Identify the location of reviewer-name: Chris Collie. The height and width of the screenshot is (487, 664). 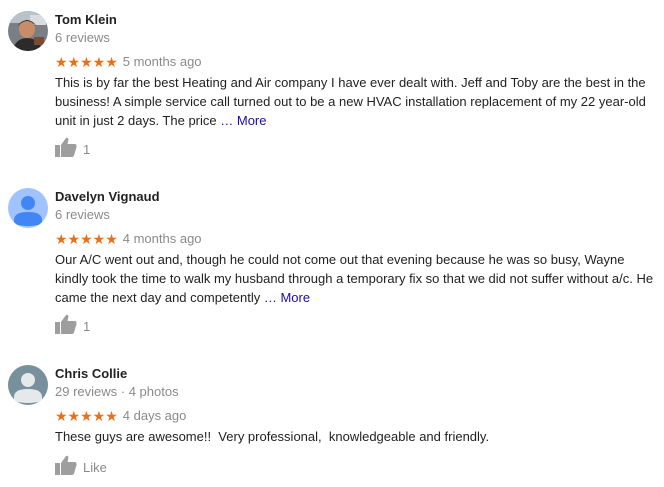
(91, 373).